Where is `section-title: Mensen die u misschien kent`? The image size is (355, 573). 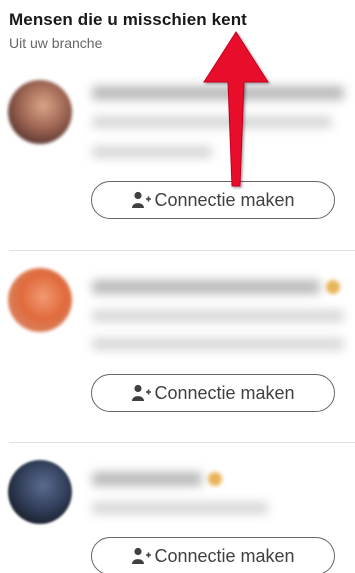 section-title: Mensen die u misschien kent is located at coordinates (128, 19).